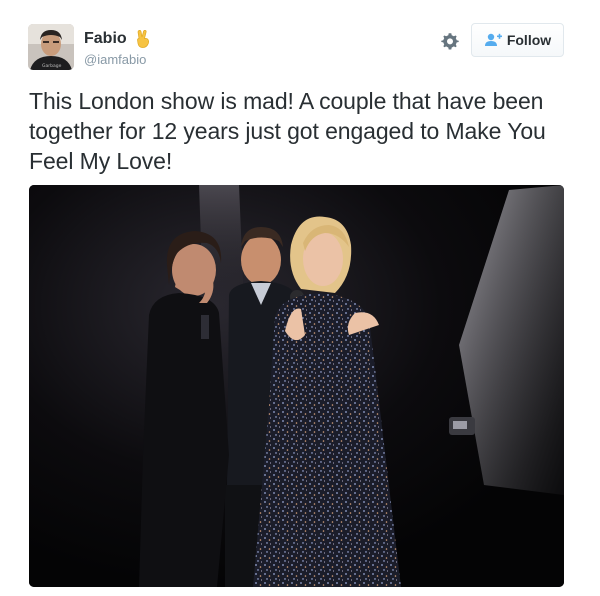 This screenshot has width=600, height=596. Describe the element at coordinates (493, 40) in the screenshot. I see `add-user-icon` at that location.